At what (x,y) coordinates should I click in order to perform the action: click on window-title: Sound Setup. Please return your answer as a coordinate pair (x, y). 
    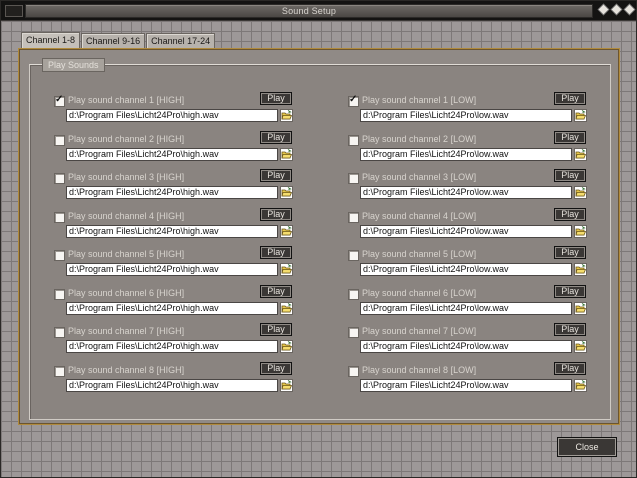
    Looking at the image, I should click on (309, 11).